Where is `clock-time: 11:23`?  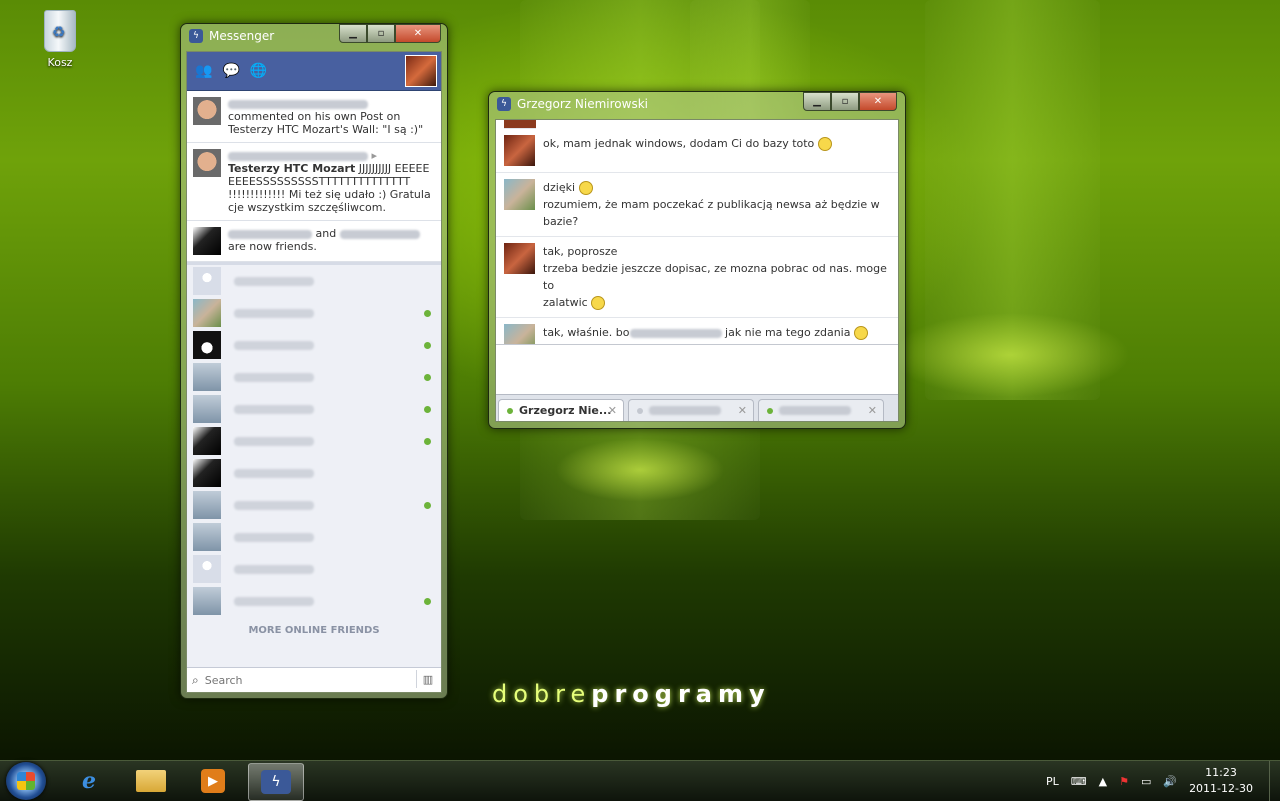
clock-time: 11:23 is located at coordinates (1221, 772).